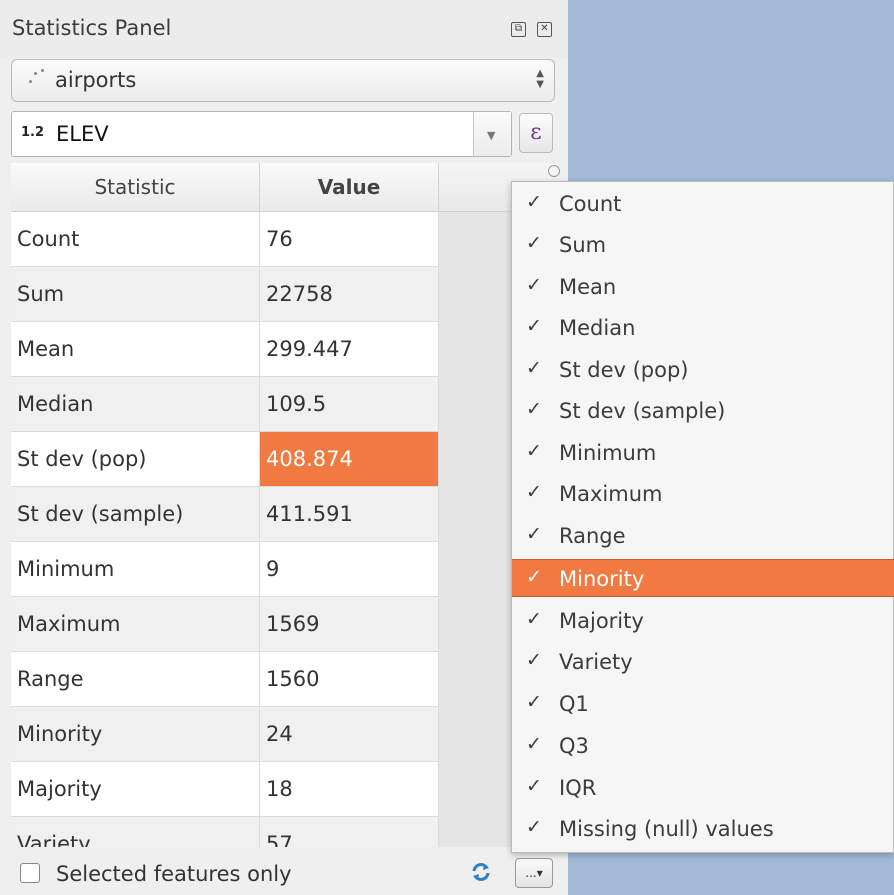 The image size is (894, 895). What do you see at coordinates (349, 832) in the screenshot?
I see `value-cell: 57` at bounding box center [349, 832].